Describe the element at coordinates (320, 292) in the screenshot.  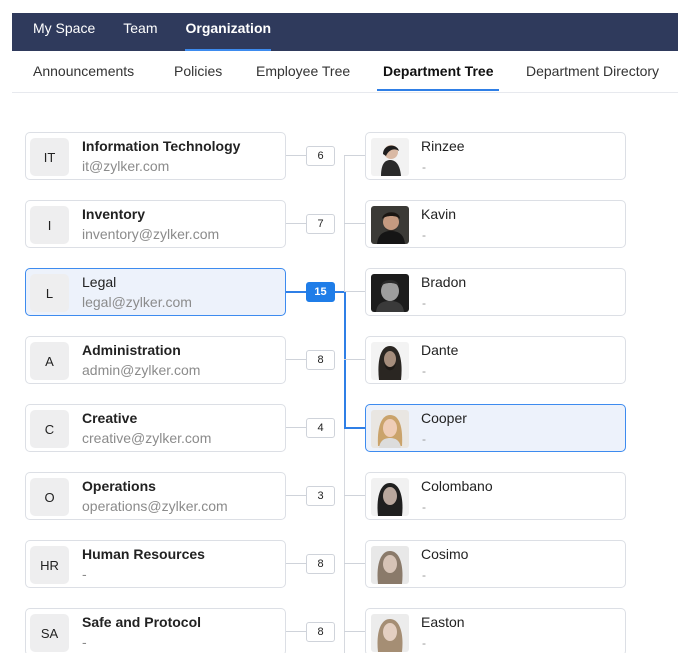
I see `member-count-badge-active: 15` at that location.